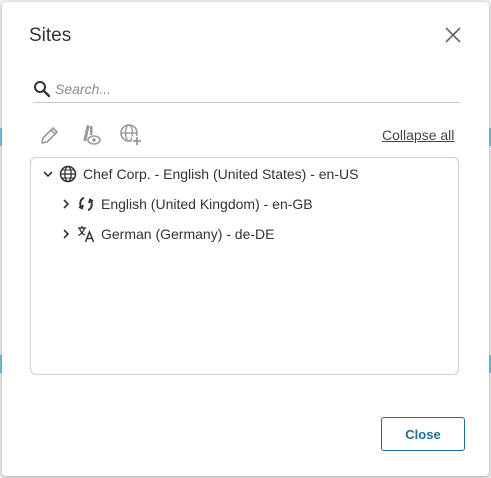 The width and height of the screenshot is (491, 478). Describe the element at coordinates (255, 89) in the screenshot. I see `search-input` at that location.